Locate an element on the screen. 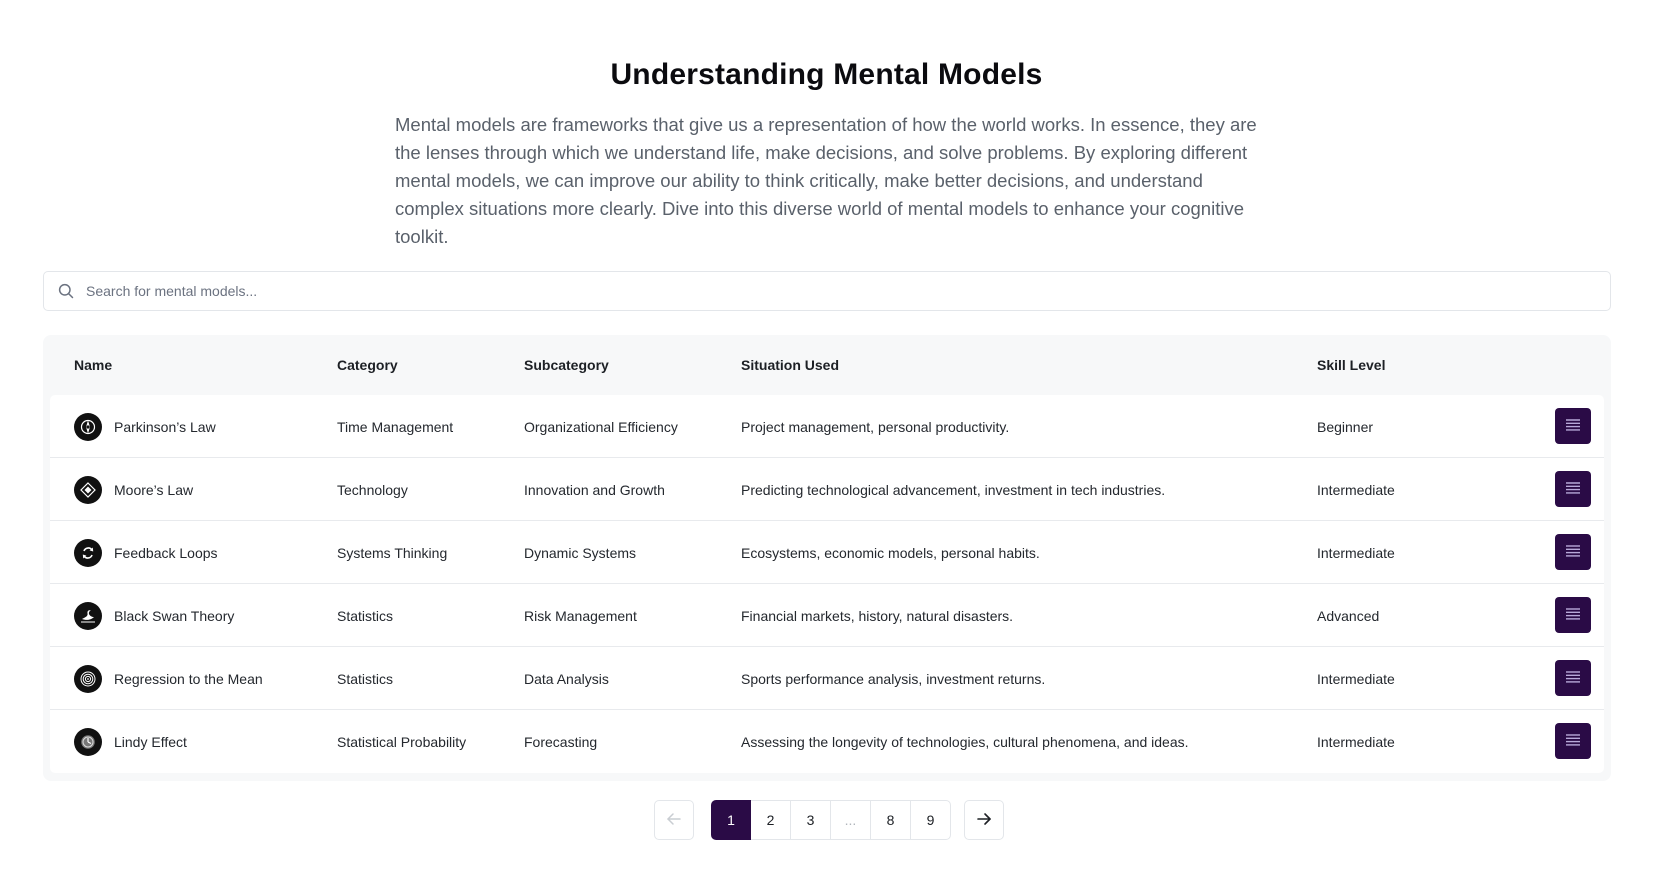 Image resolution: width=1653 pixels, height=893 pixels. subcategory-cell: Forecasting is located at coordinates (561, 741).